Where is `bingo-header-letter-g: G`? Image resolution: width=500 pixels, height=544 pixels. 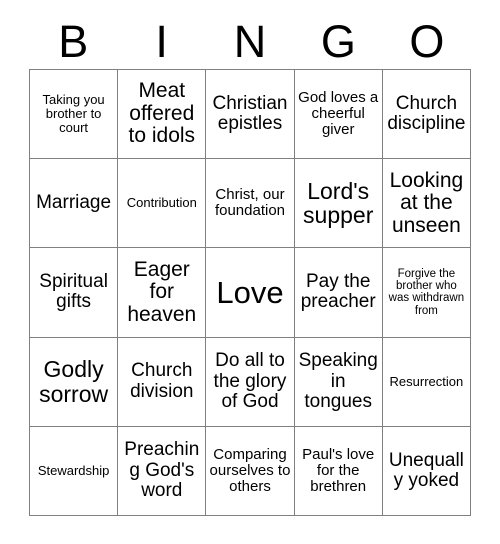 bingo-header-letter-g: G is located at coordinates (338, 41).